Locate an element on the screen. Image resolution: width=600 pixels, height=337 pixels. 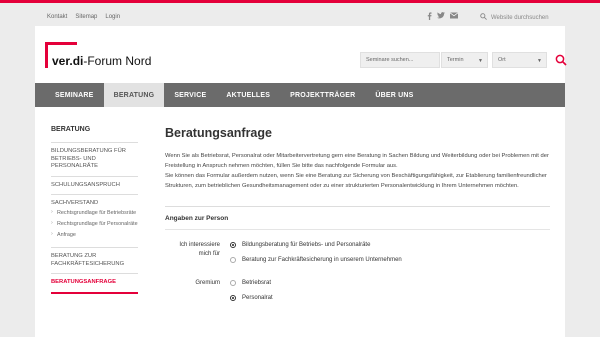
sidebar-subitem-rechtsgrundlage-betriebsraete: Rechtsgrundlage für Betriebsräte is located at coordinates (94, 213).